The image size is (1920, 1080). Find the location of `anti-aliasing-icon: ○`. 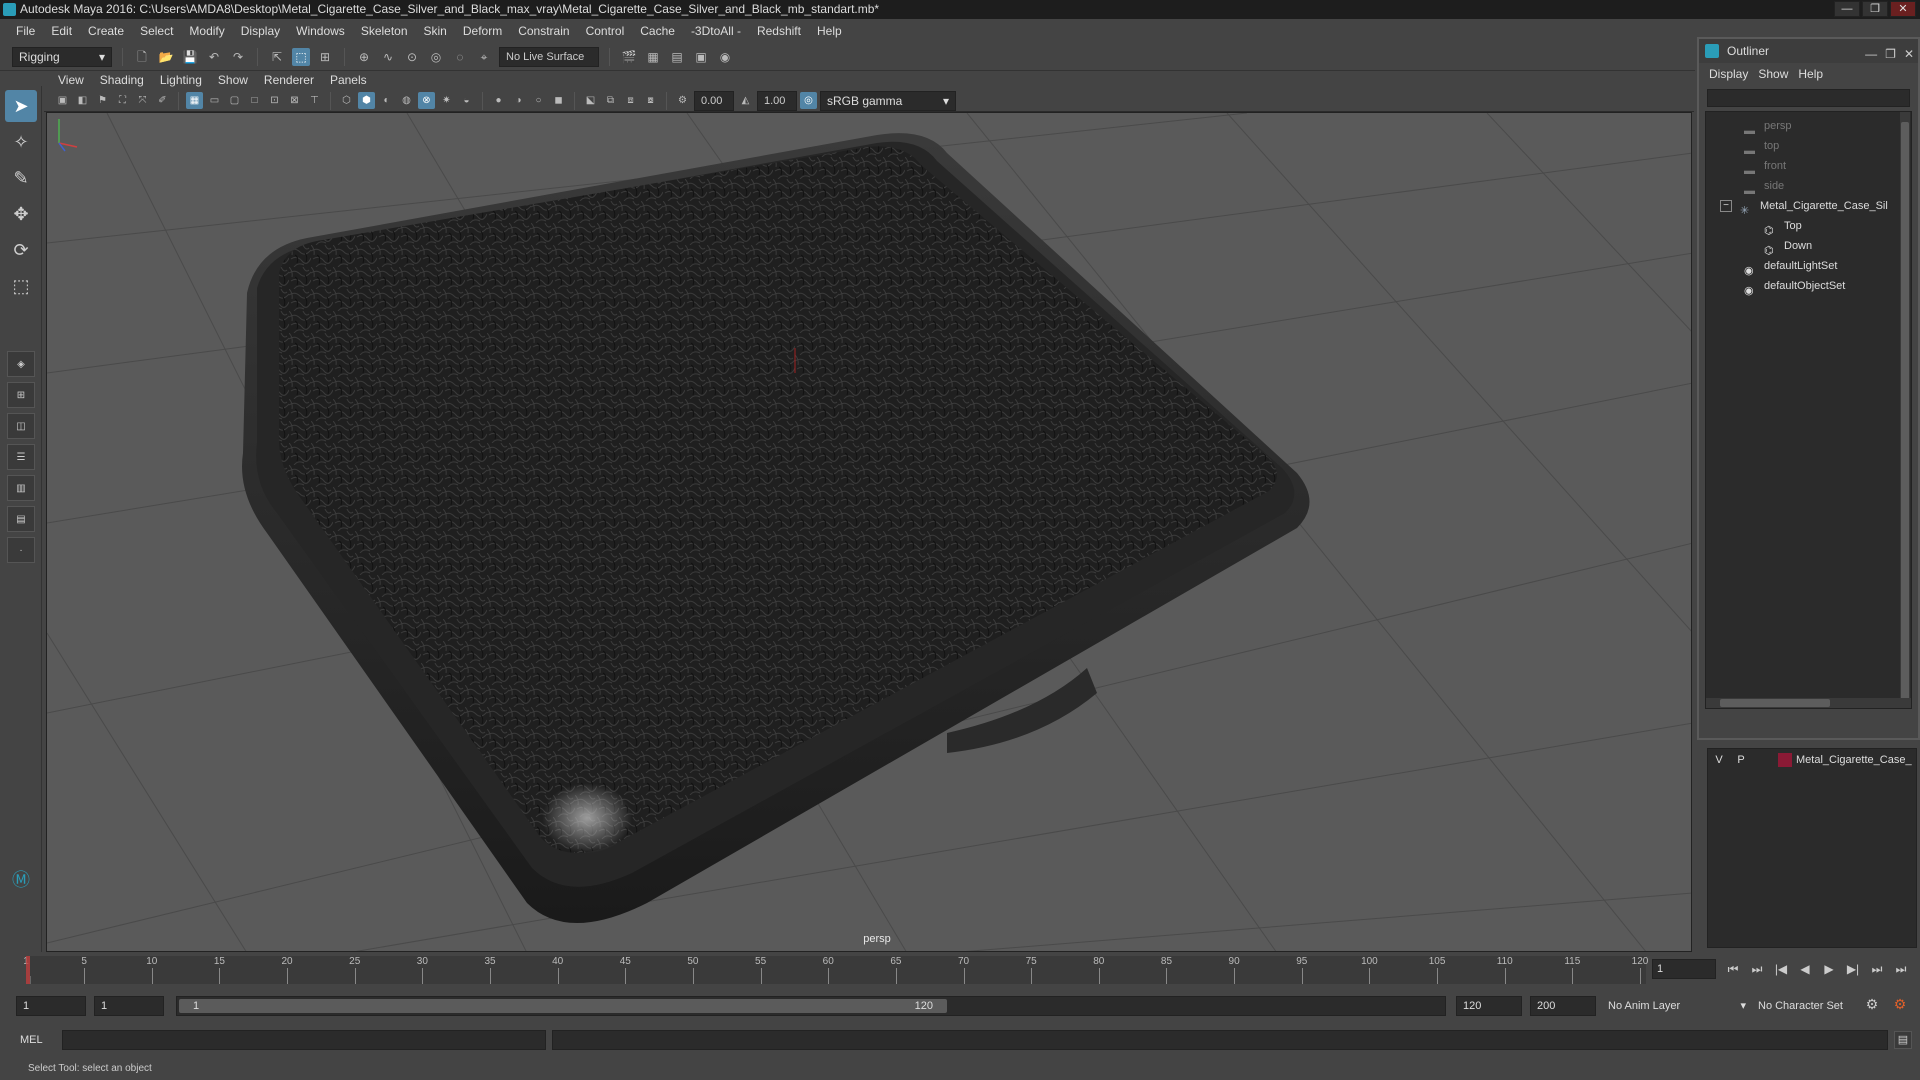

anti-aliasing-icon: ○ is located at coordinates (538, 100).